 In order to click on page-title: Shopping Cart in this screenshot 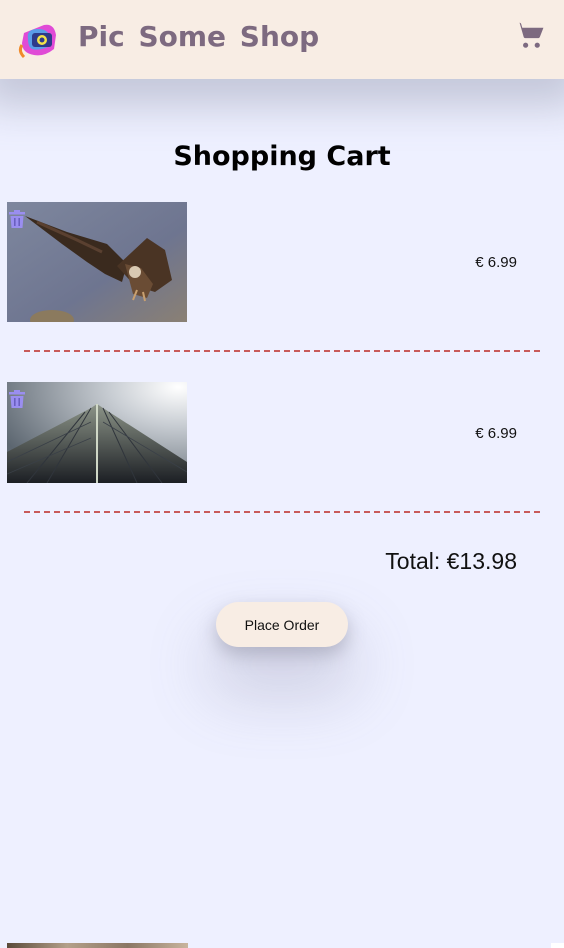, I will do `click(282, 156)`.